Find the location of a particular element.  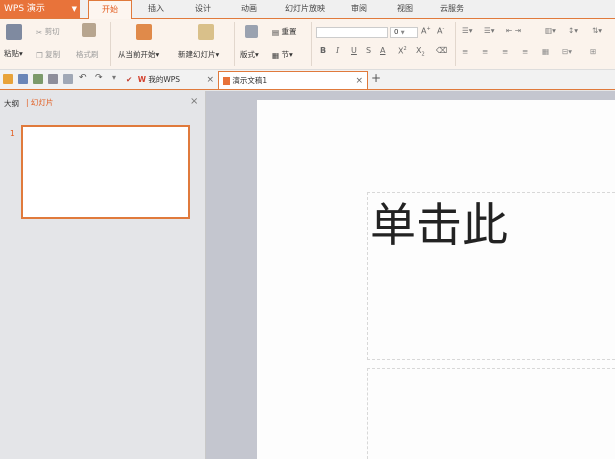

distribute-button: ▦ is located at coordinates (545, 51).